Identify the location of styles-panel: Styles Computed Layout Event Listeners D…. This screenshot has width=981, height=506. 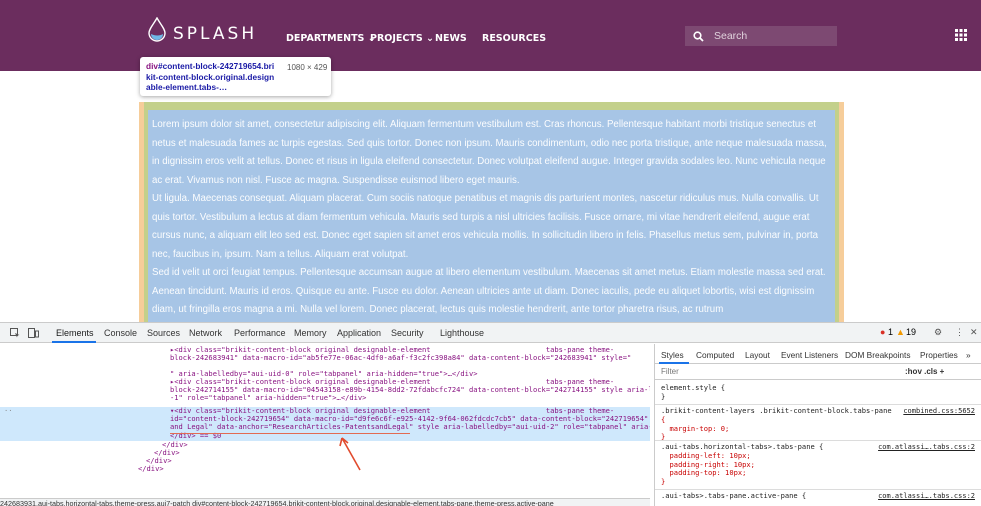
(817, 425).